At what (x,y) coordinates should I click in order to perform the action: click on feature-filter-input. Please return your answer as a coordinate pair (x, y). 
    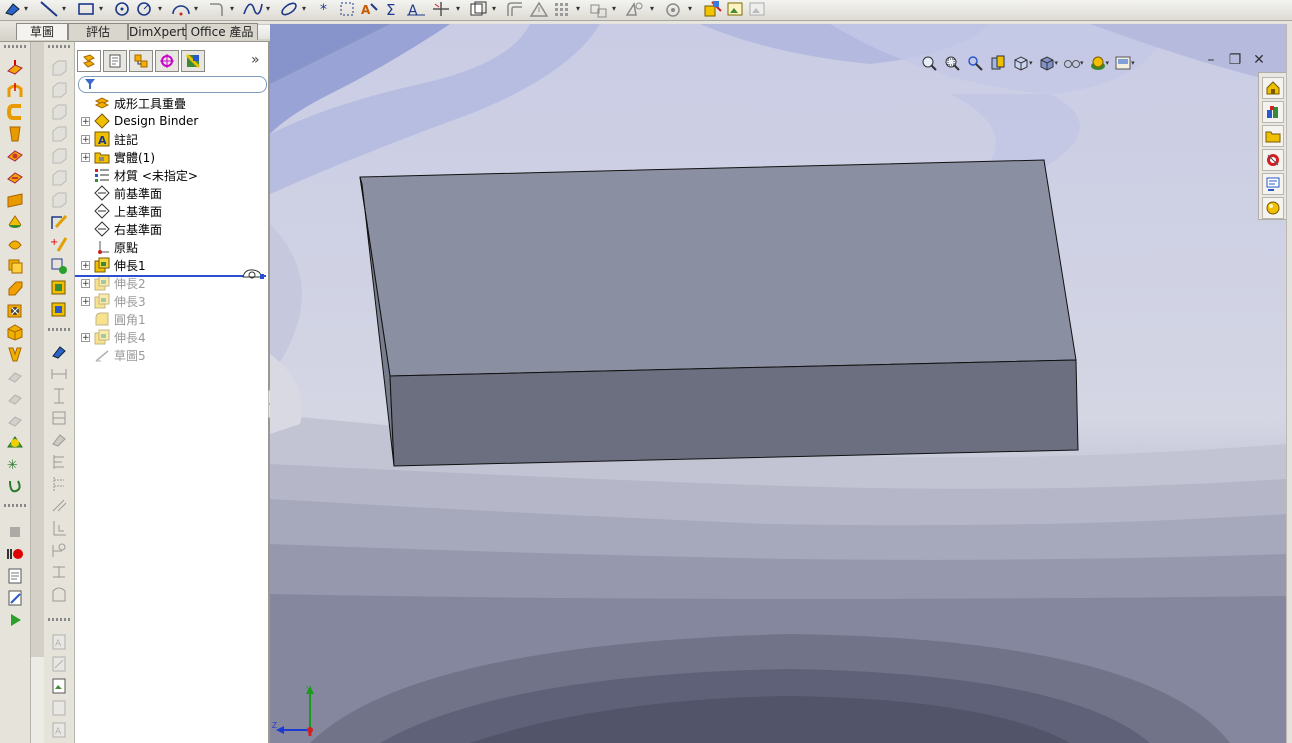
    Looking at the image, I should click on (172, 84).